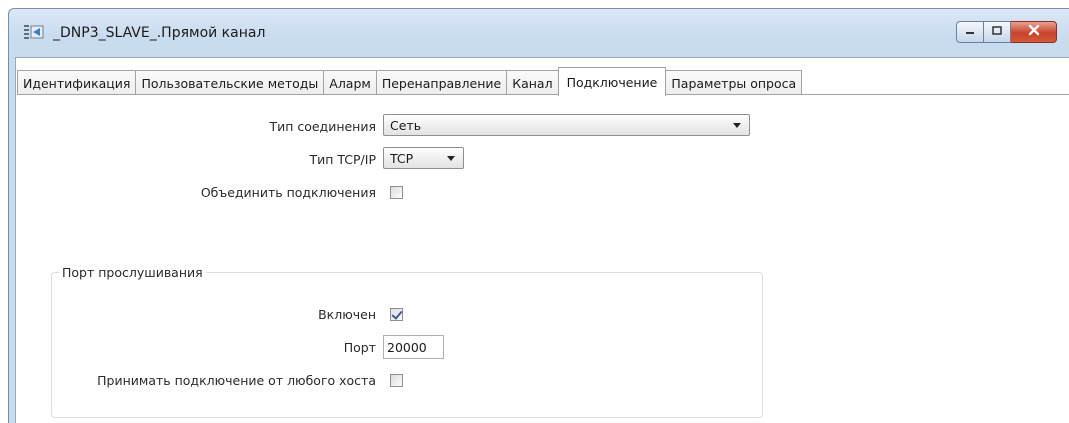  Describe the element at coordinates (423, 158) in the screenshot. I see `tcpip-type-select: TCP` at that location.